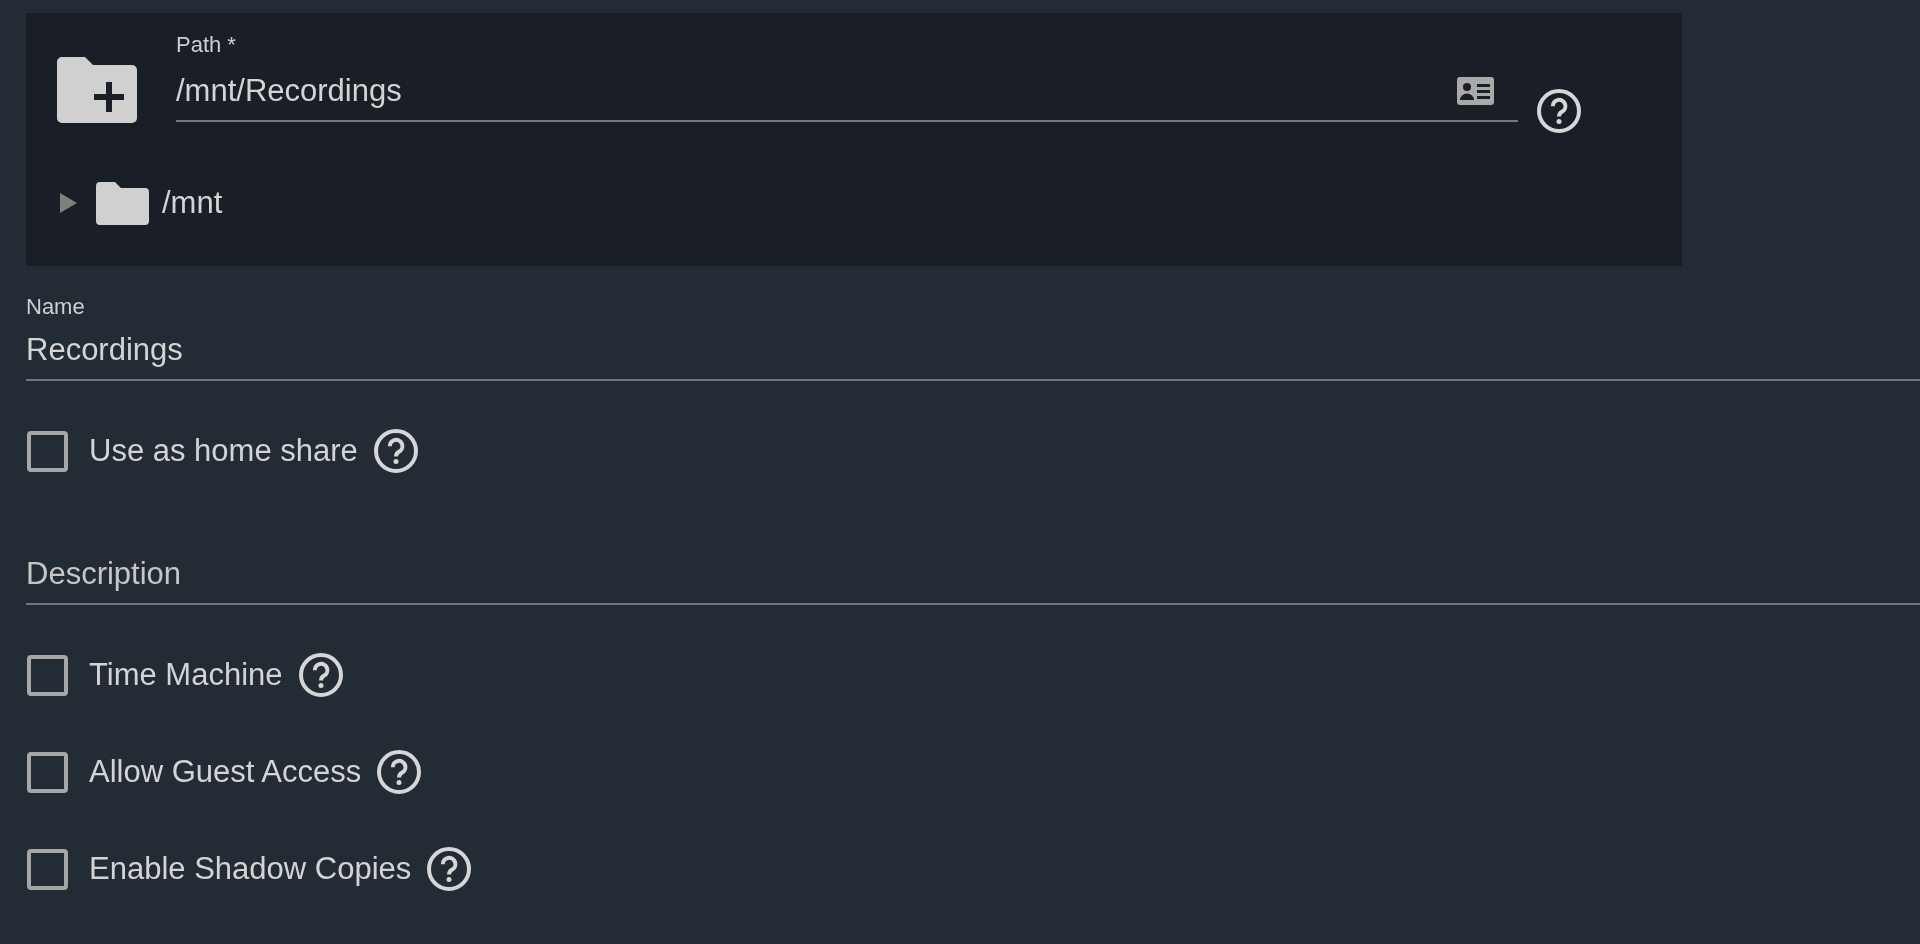 The height and width of the screenshot is (944, 1920). Describe the element at coordinates (973, 561) in the screenshot. I see `text-field: Description` at that location.